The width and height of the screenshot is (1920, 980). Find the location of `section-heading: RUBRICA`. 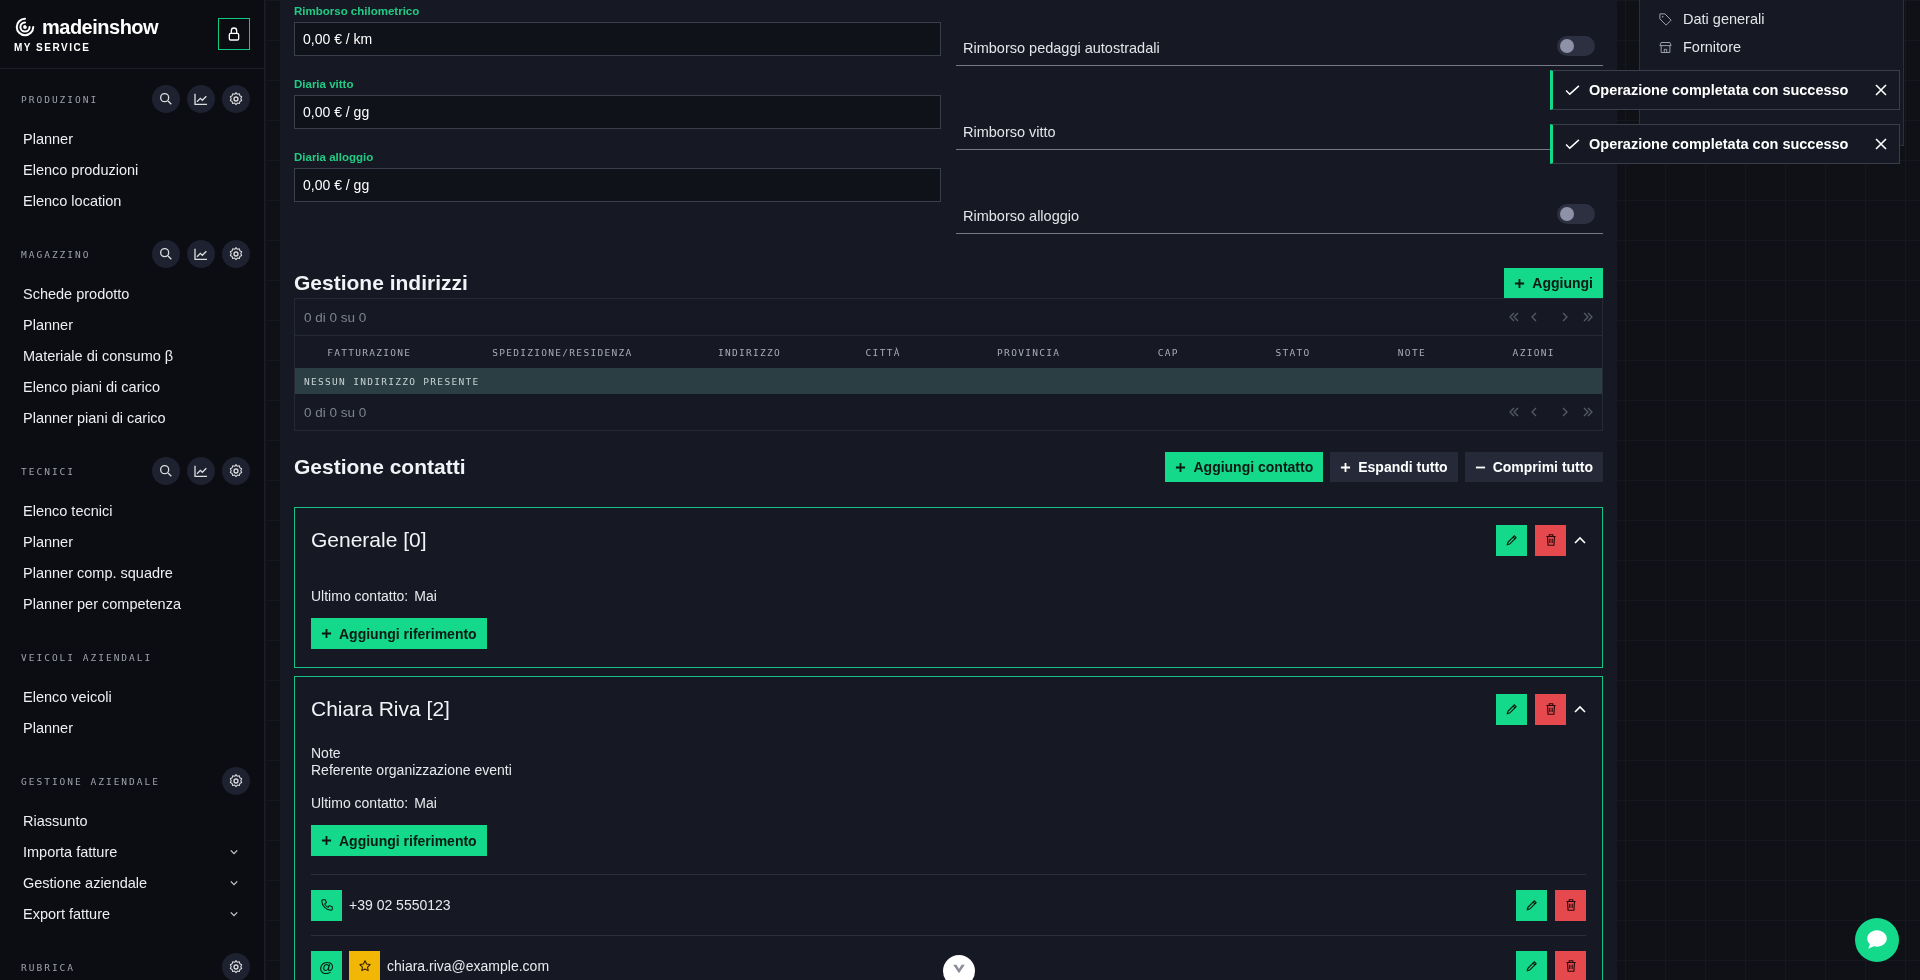

section-heading: RUBRICA is located at coordinates (48, 967).